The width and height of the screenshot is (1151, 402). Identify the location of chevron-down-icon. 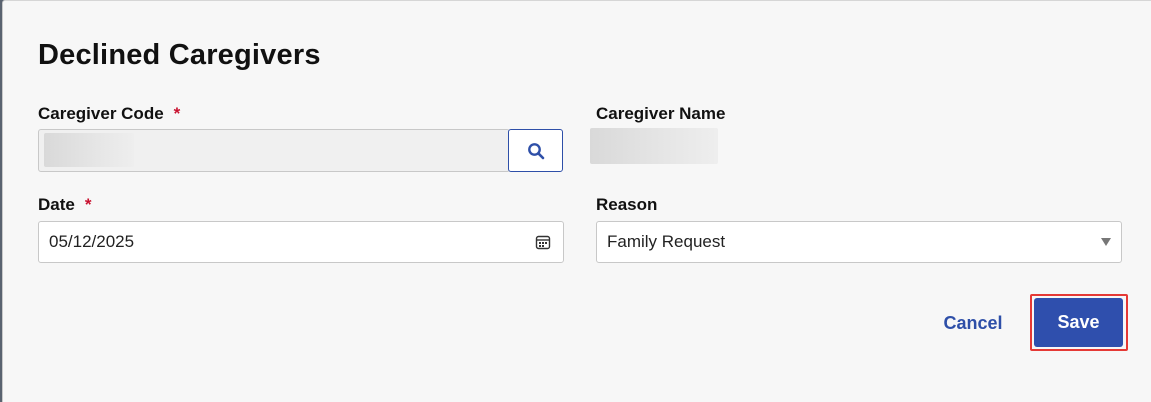
(1106, 242).